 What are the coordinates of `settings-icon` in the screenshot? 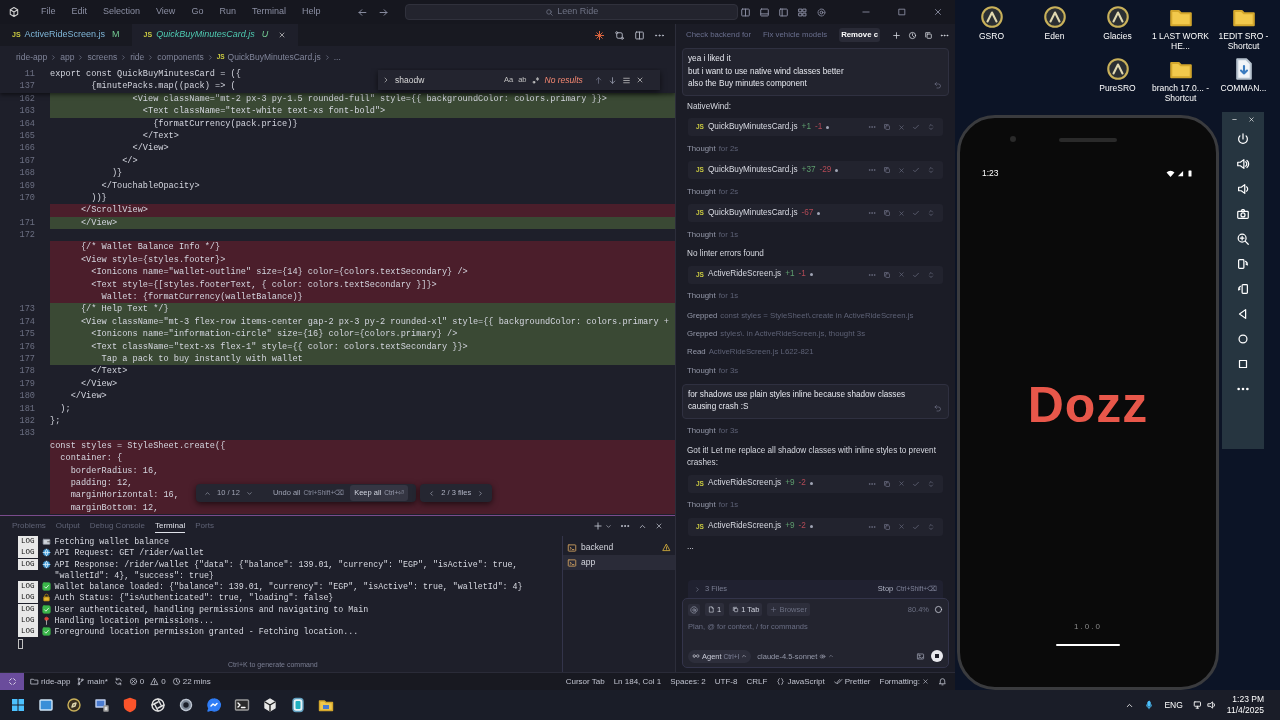 It's located at (821, 12).